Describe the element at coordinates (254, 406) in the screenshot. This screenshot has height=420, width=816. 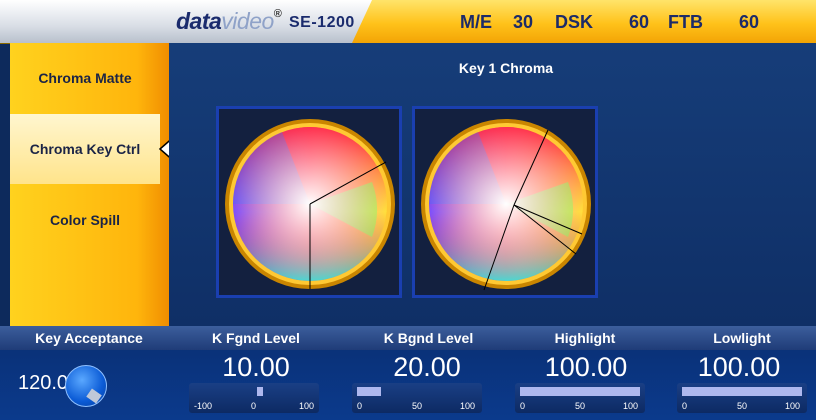
I see `slider-tick-mid: 0` at that location.